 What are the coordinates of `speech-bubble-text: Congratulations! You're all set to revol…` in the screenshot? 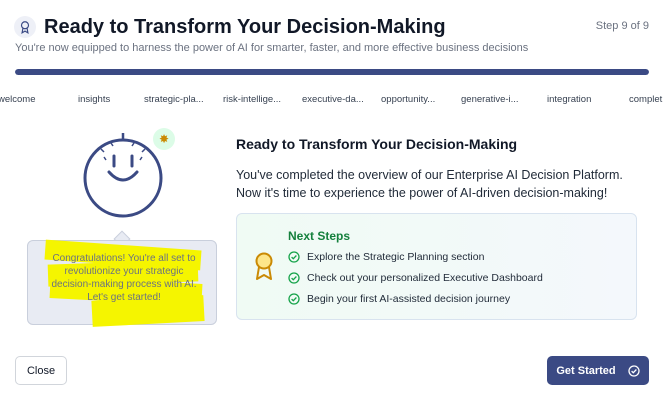 It's located at (124, 278).